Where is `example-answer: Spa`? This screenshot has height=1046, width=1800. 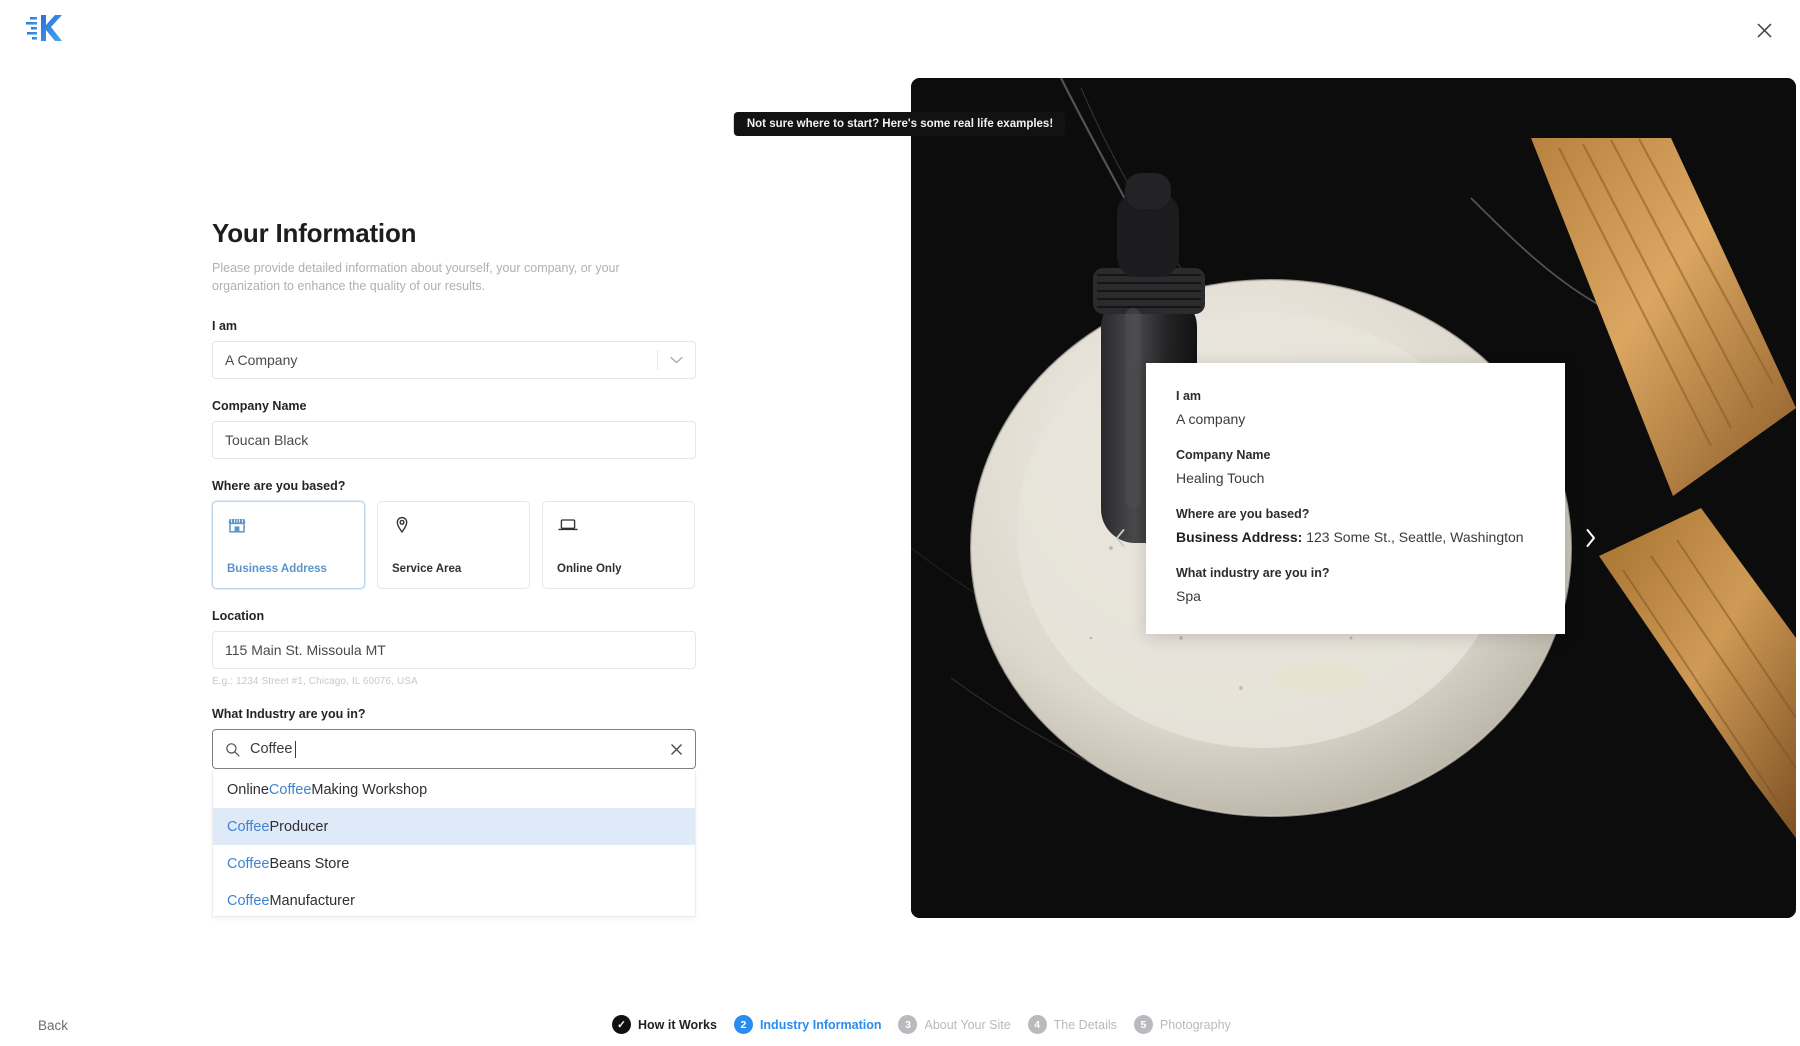 example-answer: Spa is located at coordinates (1188, 595).